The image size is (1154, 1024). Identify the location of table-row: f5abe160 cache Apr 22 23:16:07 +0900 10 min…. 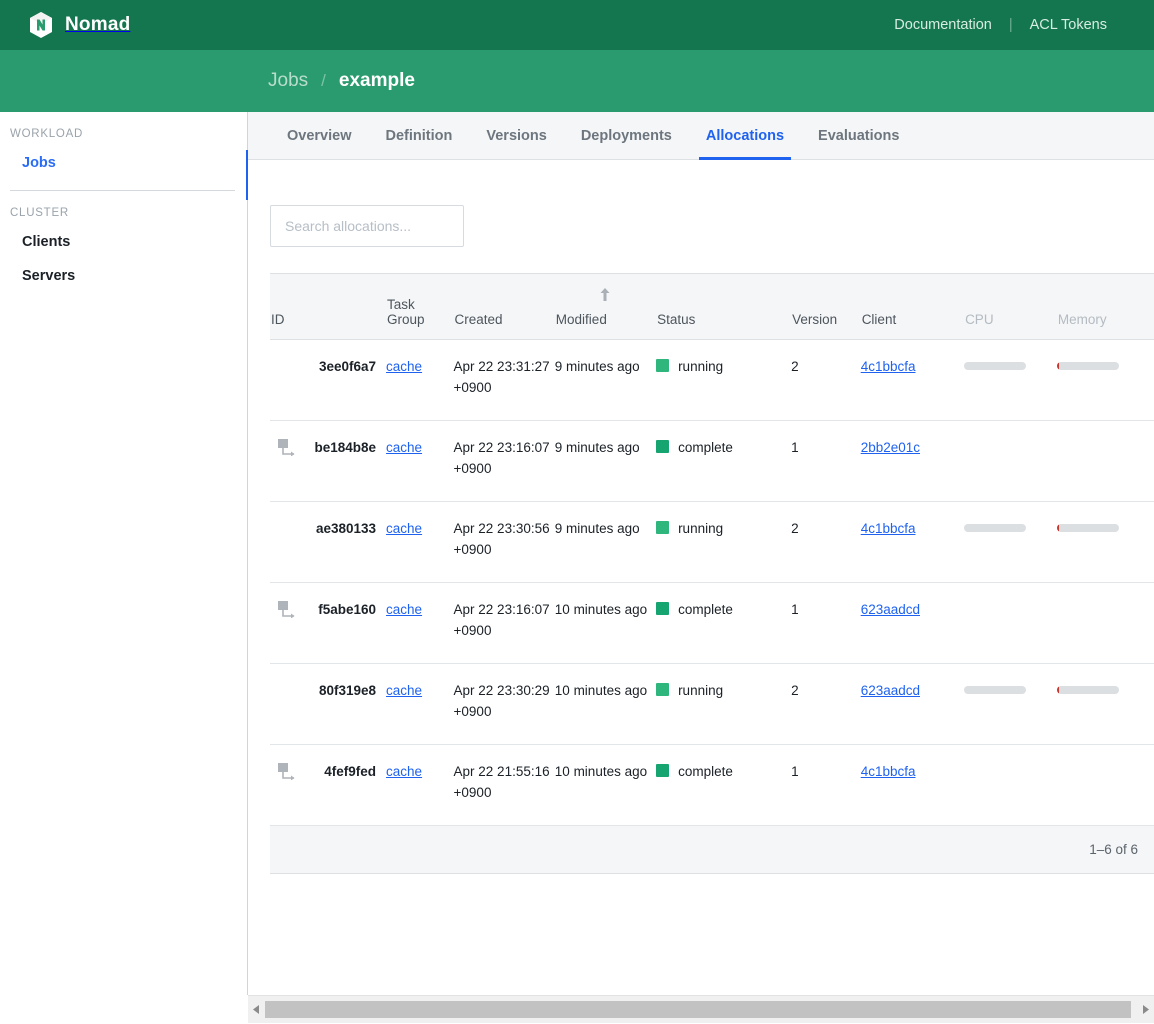
(712, 623).